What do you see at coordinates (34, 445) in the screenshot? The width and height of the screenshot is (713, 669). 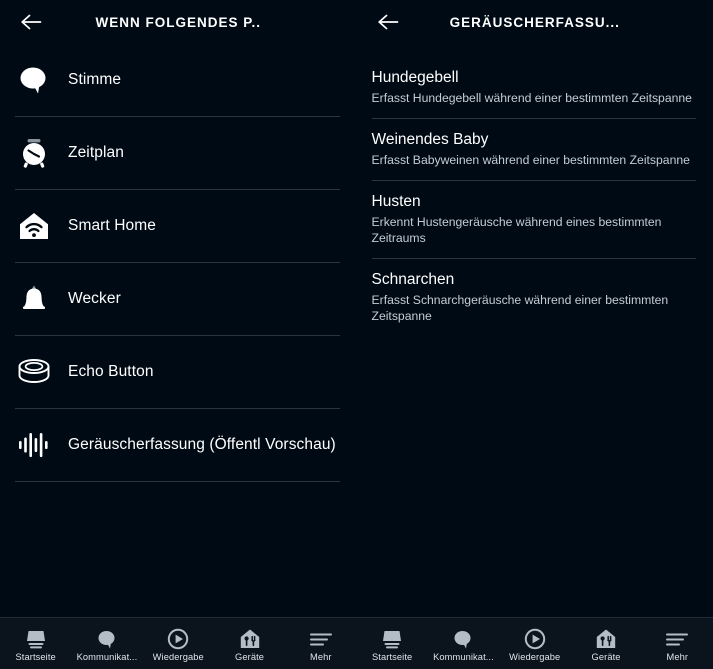 I see `sound-wave-icon` at bounding box center [34, 445].